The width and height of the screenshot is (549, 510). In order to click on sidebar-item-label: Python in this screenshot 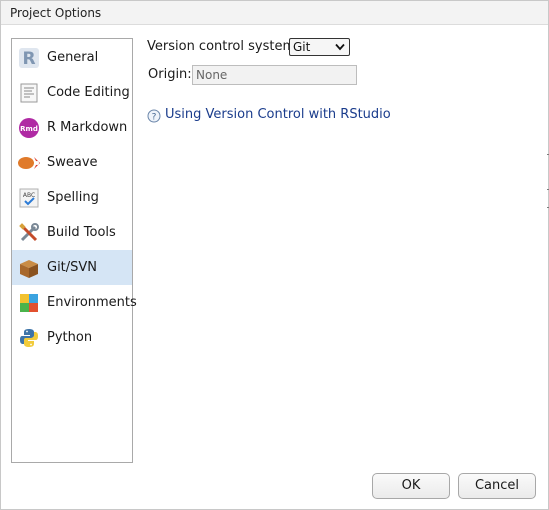, I will do `click(70, 337)`.